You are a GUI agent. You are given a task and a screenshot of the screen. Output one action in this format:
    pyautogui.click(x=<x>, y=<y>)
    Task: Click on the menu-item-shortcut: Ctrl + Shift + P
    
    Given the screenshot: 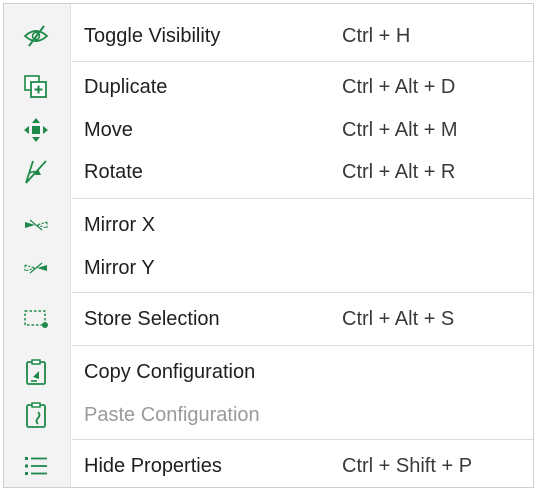 What is the action you would take?
    pyautogui.click(x=407, y=465)
    